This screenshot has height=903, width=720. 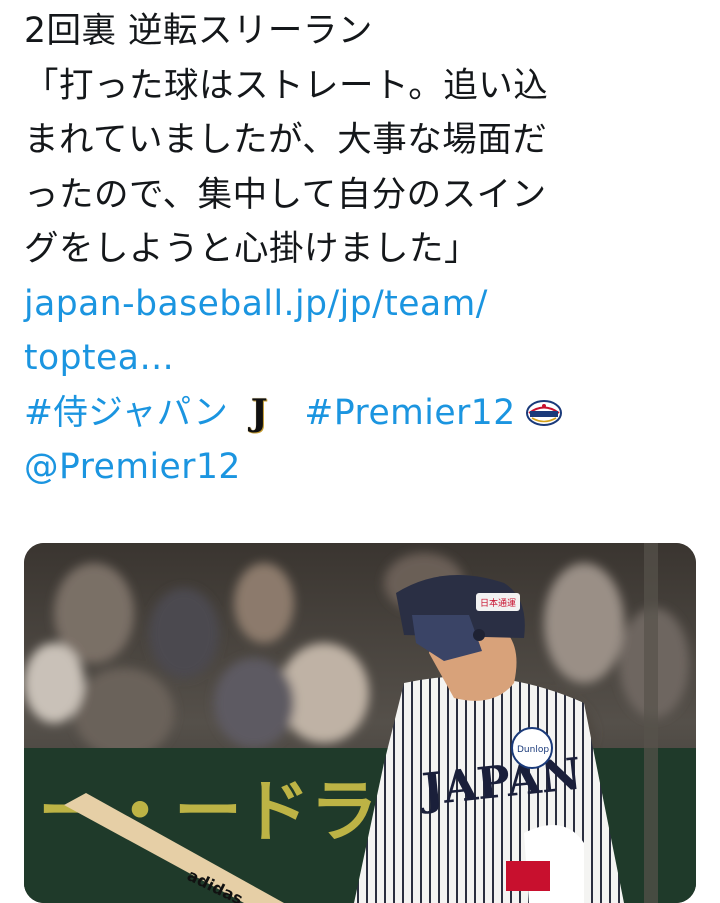 What do you see at coordinates (533, 750) in the screenshot?
I see `patch-text: Dunlop` at bounding box center [533, 750].